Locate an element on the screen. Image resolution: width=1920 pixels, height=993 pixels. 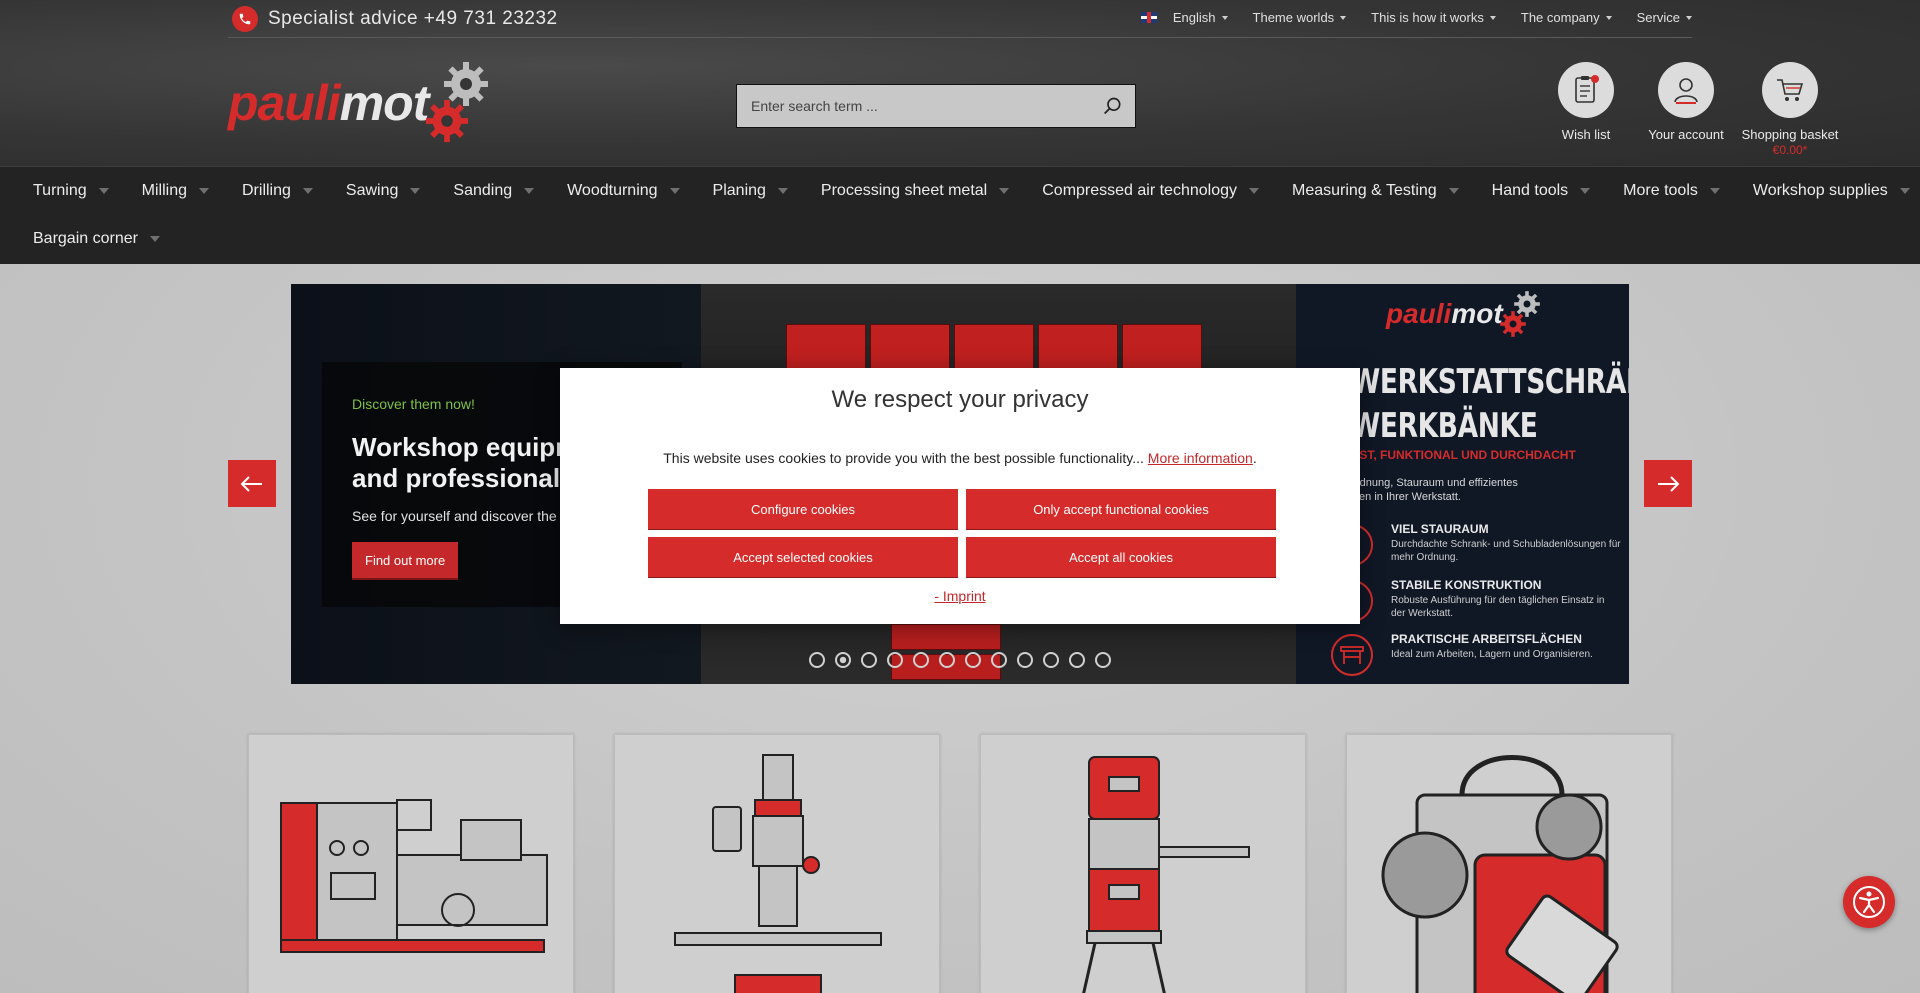
phone-icon is located at coordinates (245, 19).